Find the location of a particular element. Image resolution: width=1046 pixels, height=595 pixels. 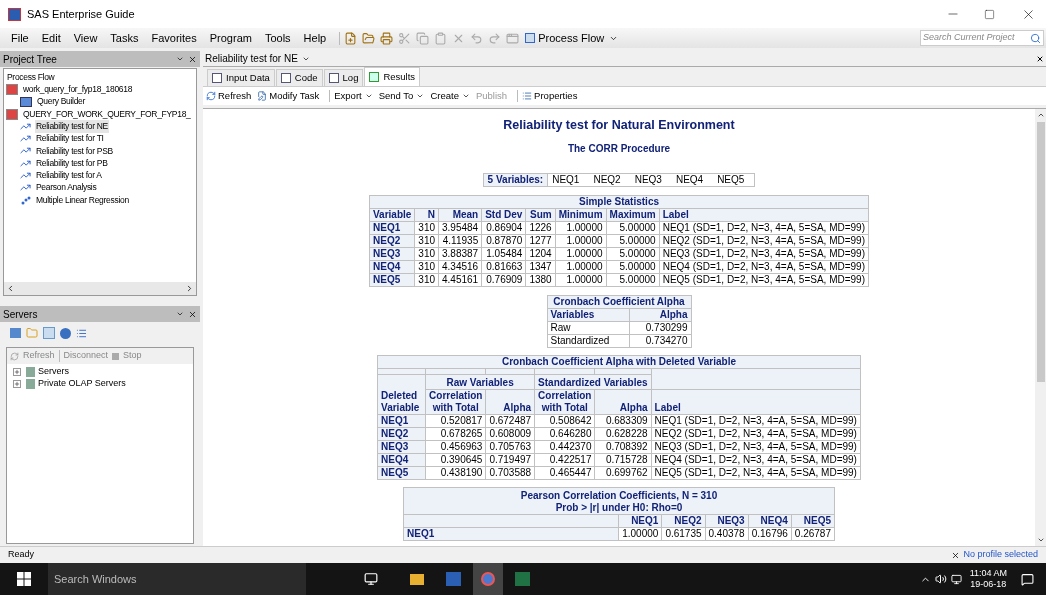

start-icon is located at coordinates (24, 579).